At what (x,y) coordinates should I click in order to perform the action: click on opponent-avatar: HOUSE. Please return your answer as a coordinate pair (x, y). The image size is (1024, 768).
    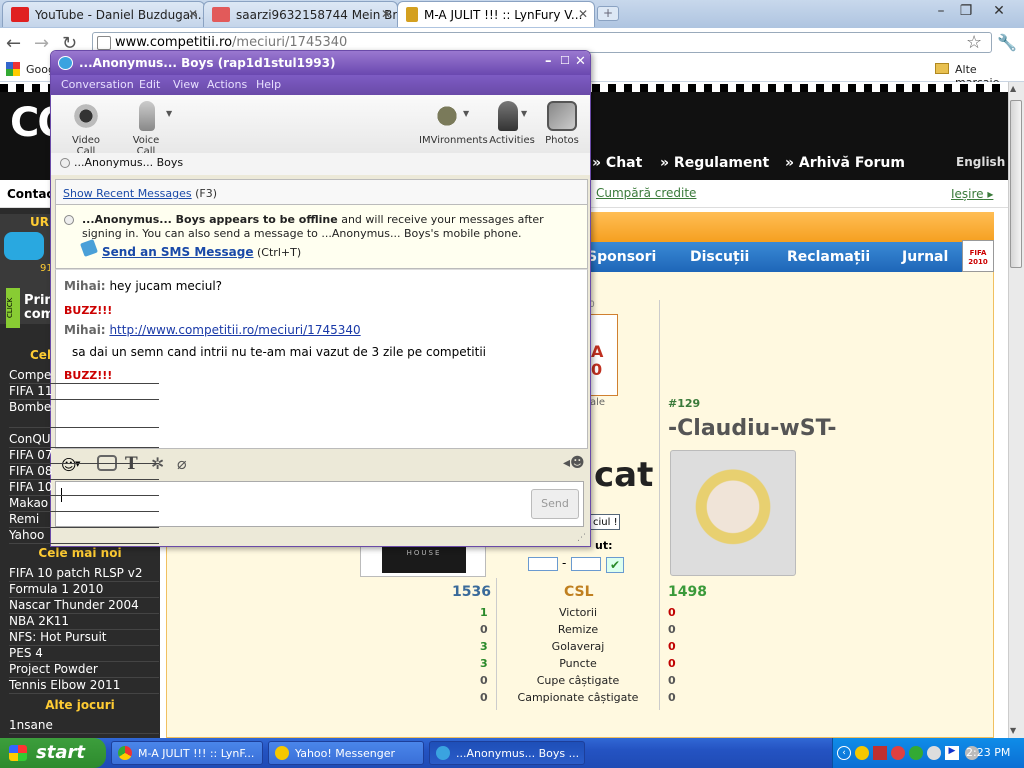
    Looking at the image, I should click on (423, 561).